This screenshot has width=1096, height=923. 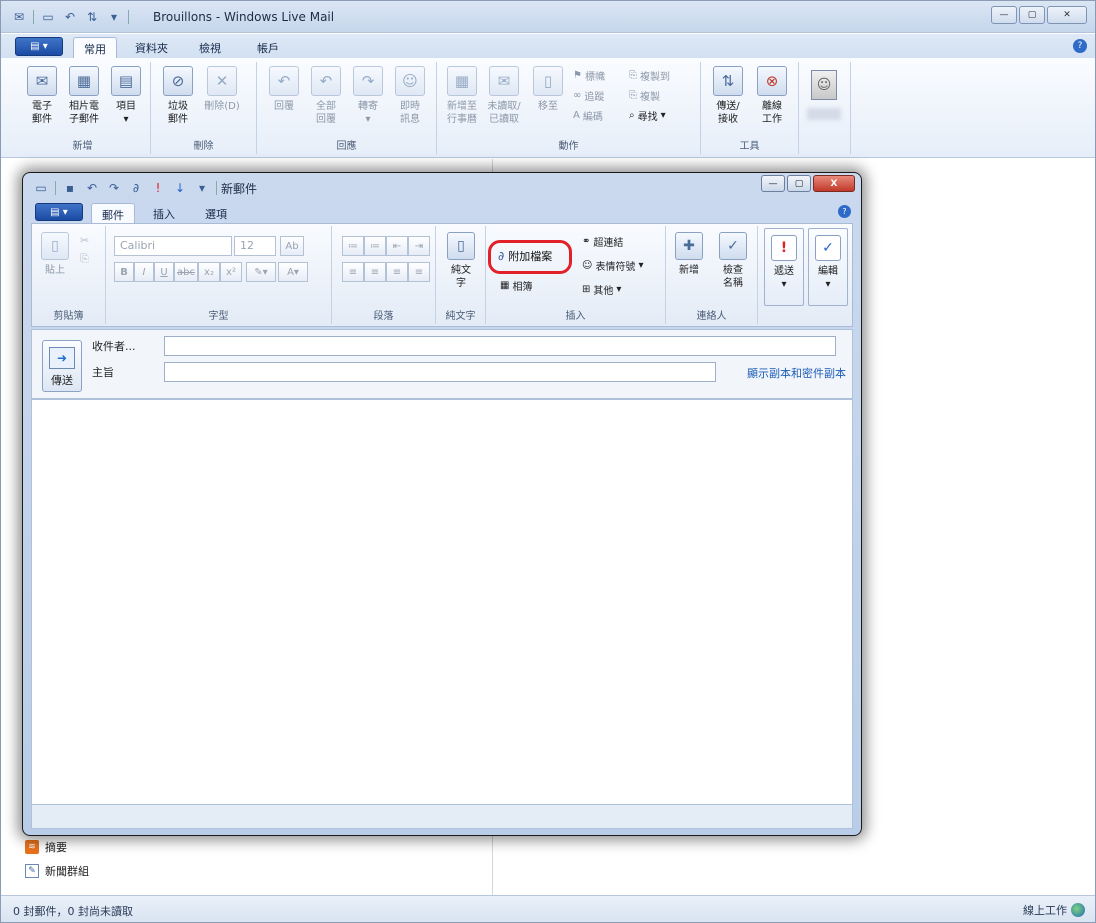 I want to click on send-receive-button: ⇅ 傳送/ 接收, so click(x=728, y=96).